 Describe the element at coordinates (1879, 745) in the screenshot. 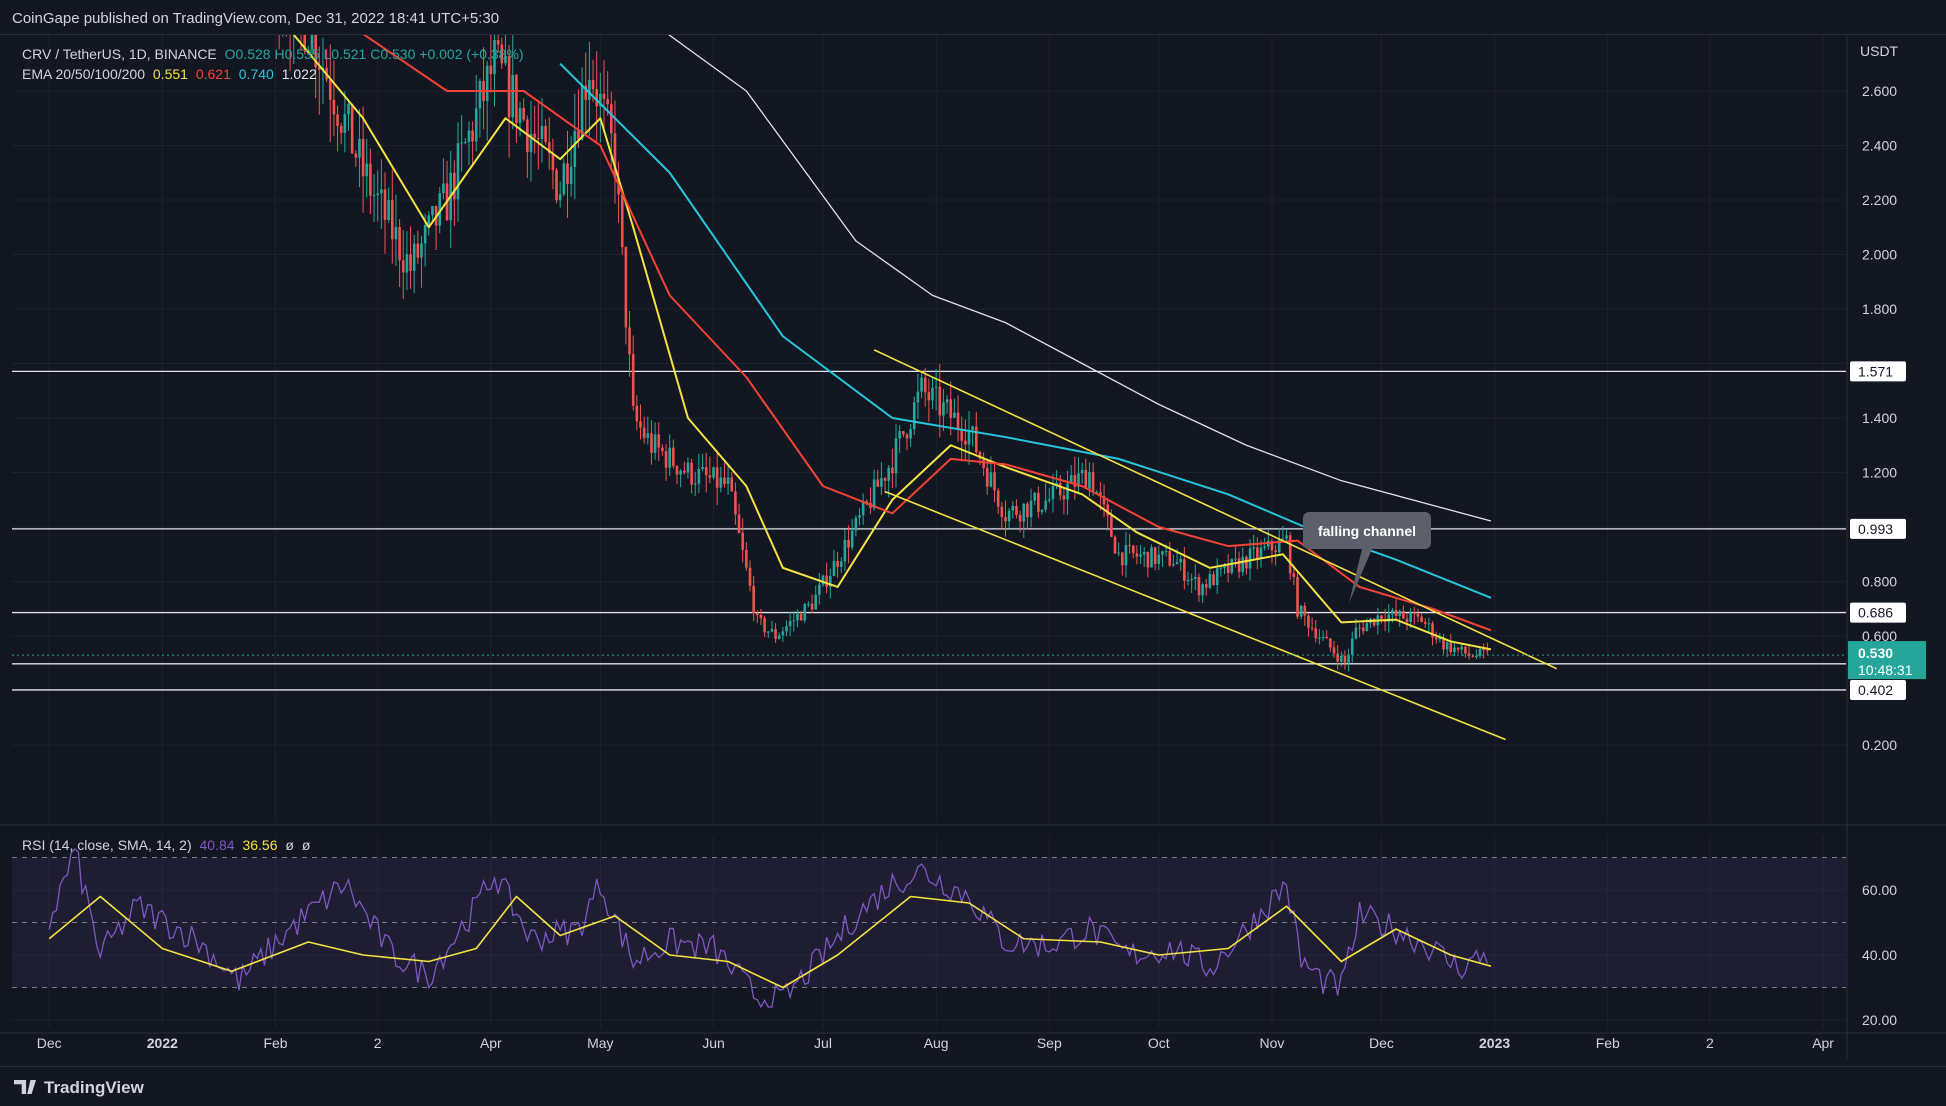

I see `price-tick-label: 0.200` at that location.